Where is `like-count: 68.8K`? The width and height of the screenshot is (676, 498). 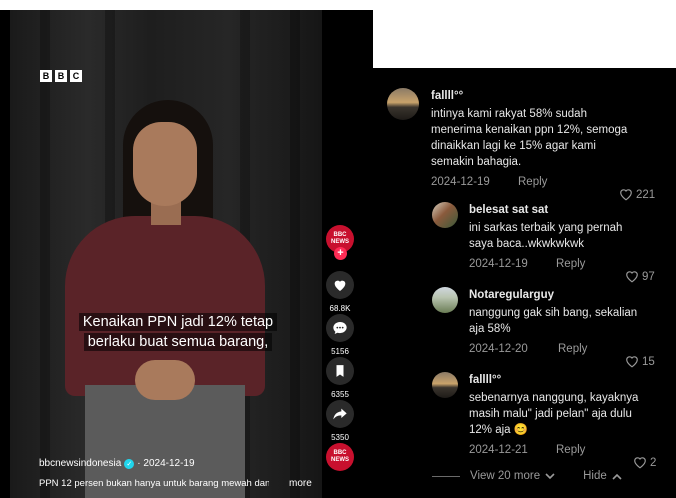
like-count: 68.8K is located at coordinates (340, 308).